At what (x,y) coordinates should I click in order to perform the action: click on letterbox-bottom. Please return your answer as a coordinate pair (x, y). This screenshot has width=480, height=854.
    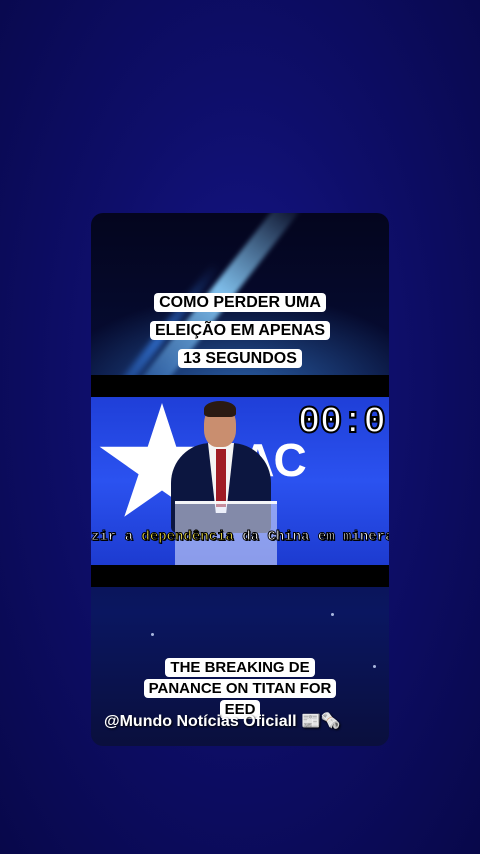
    Looking at the image, I should click on (240, 576).